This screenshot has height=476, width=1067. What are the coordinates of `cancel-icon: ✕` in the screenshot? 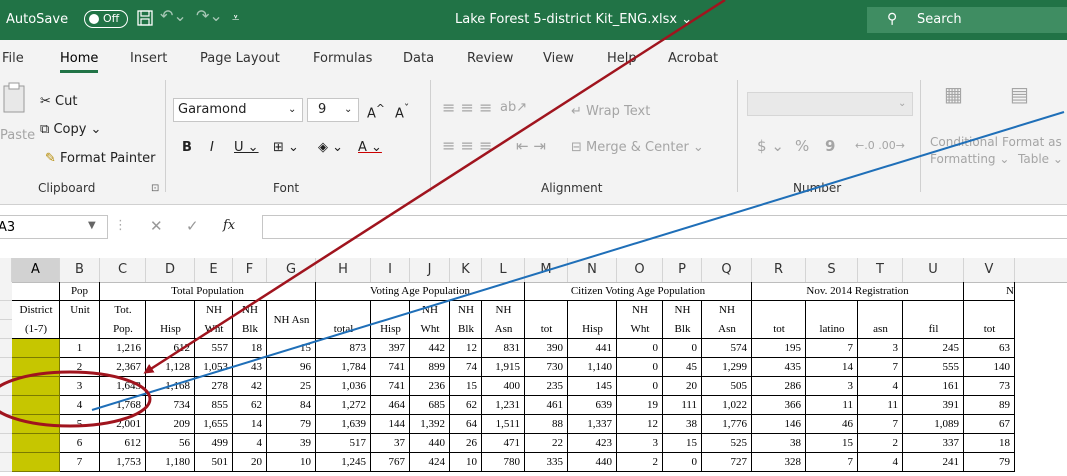 It's located at (156, 226).